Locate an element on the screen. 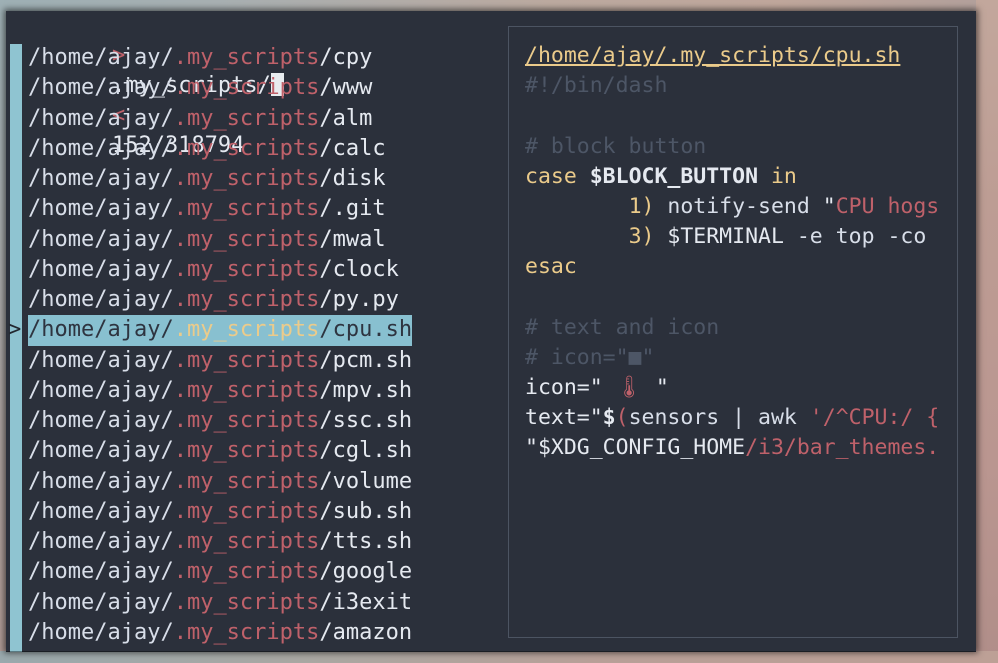  path-suffix: /volume is located at coordinates (366, 481).